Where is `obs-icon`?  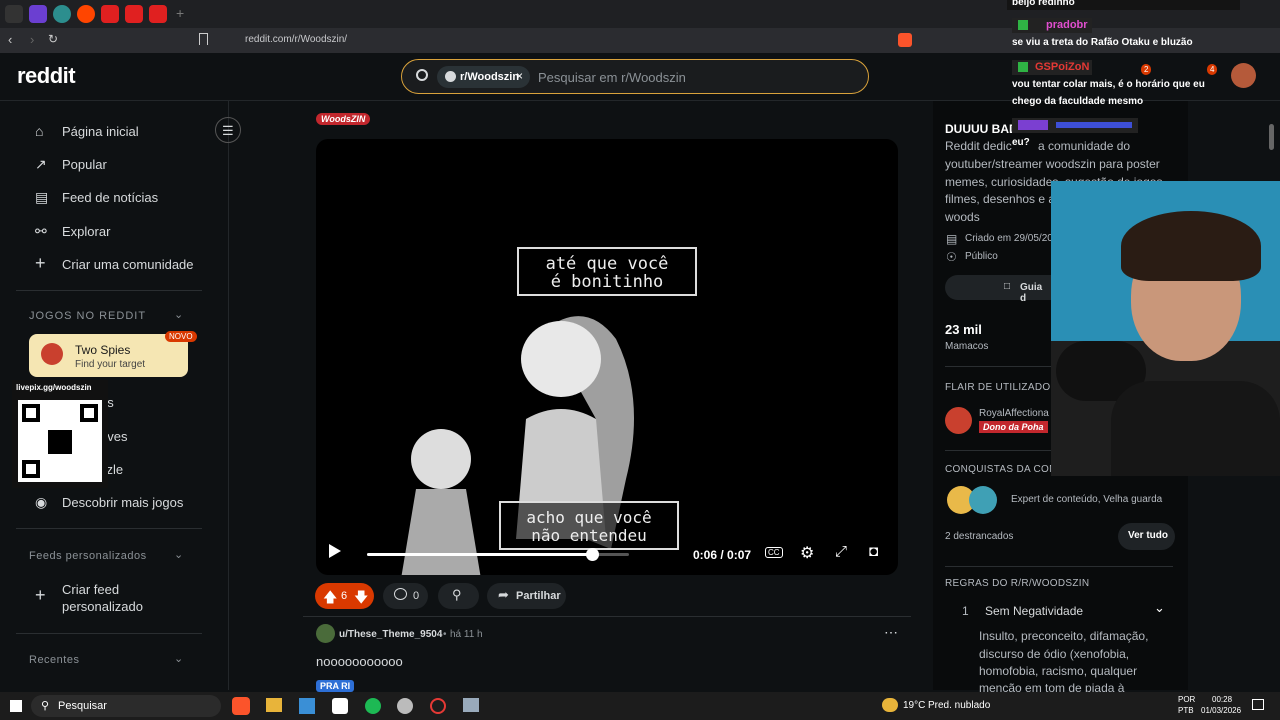 obs-icon is located at coordinates (438, 706).